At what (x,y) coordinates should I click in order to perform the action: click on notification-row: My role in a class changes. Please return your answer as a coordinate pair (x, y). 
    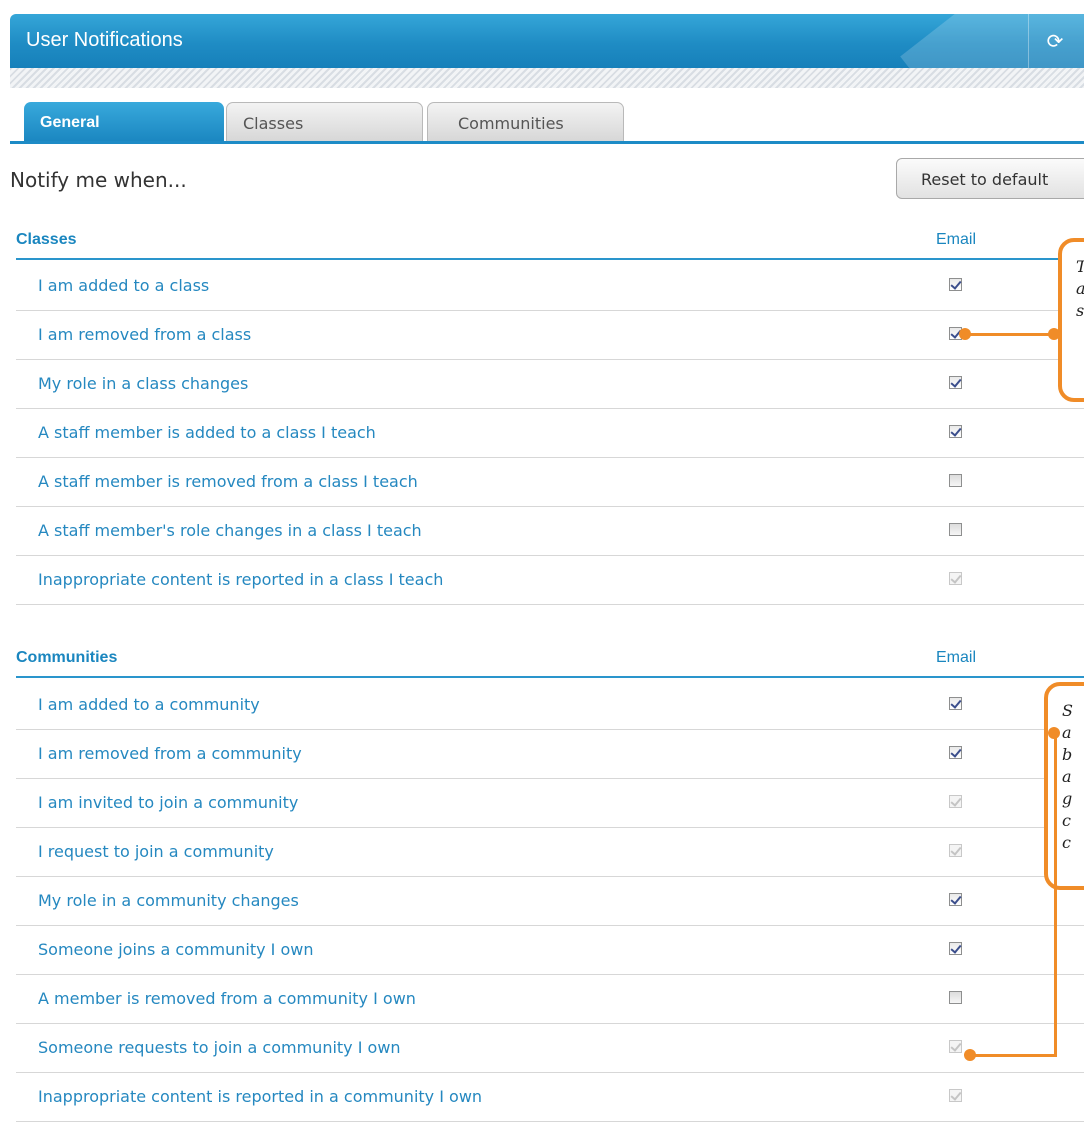
    Looking at the image, I should click on (550, 384).